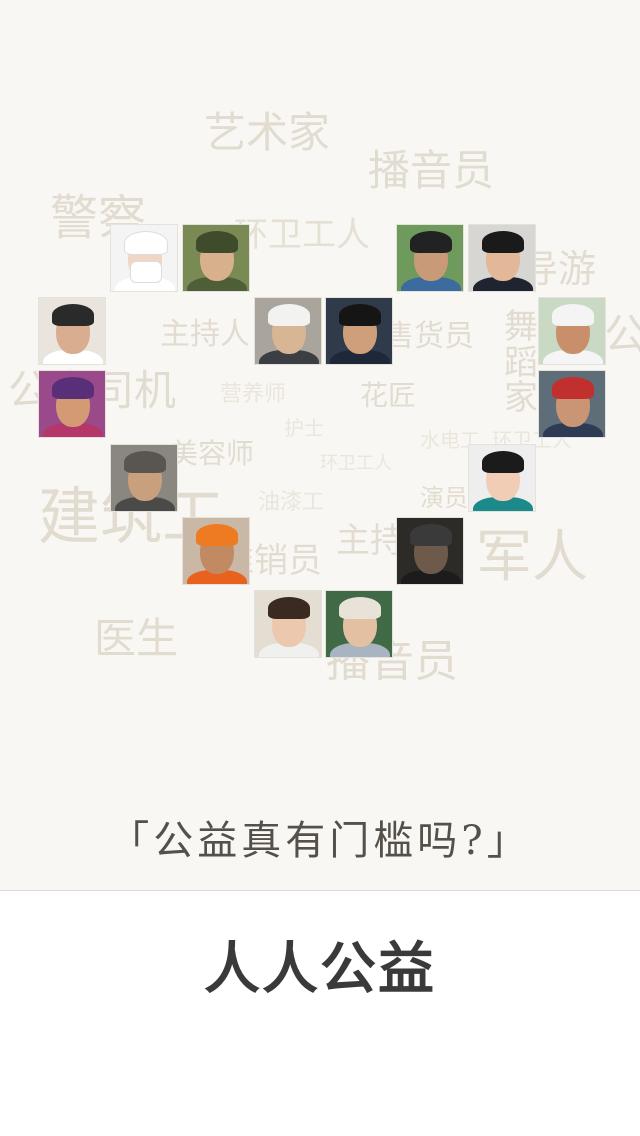 The width and height of the screenshot is (640, 1136). Describe the element at coordinates (320, 969) in the screenshot. I see `app-title: 人人公益` at that location.